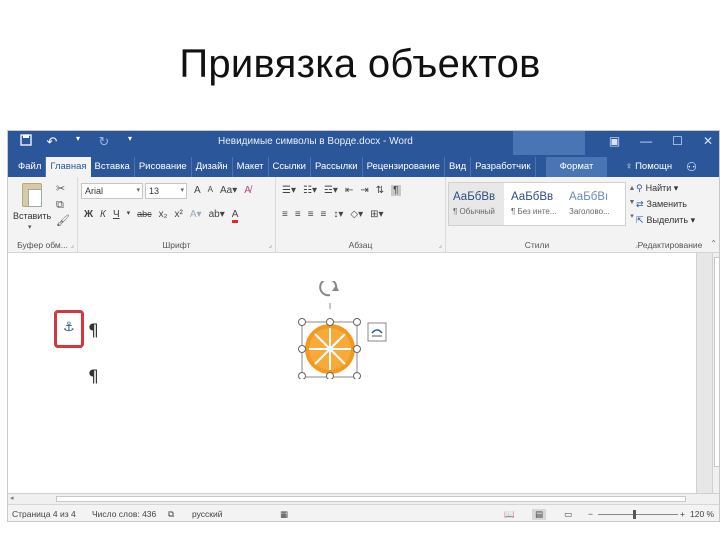 This screenshot has height=540, width=720. What do you see at coordinates (356, 214) in the screenshot?
I see `shading-icon: ◇▾` at bounding box center [356, 214].